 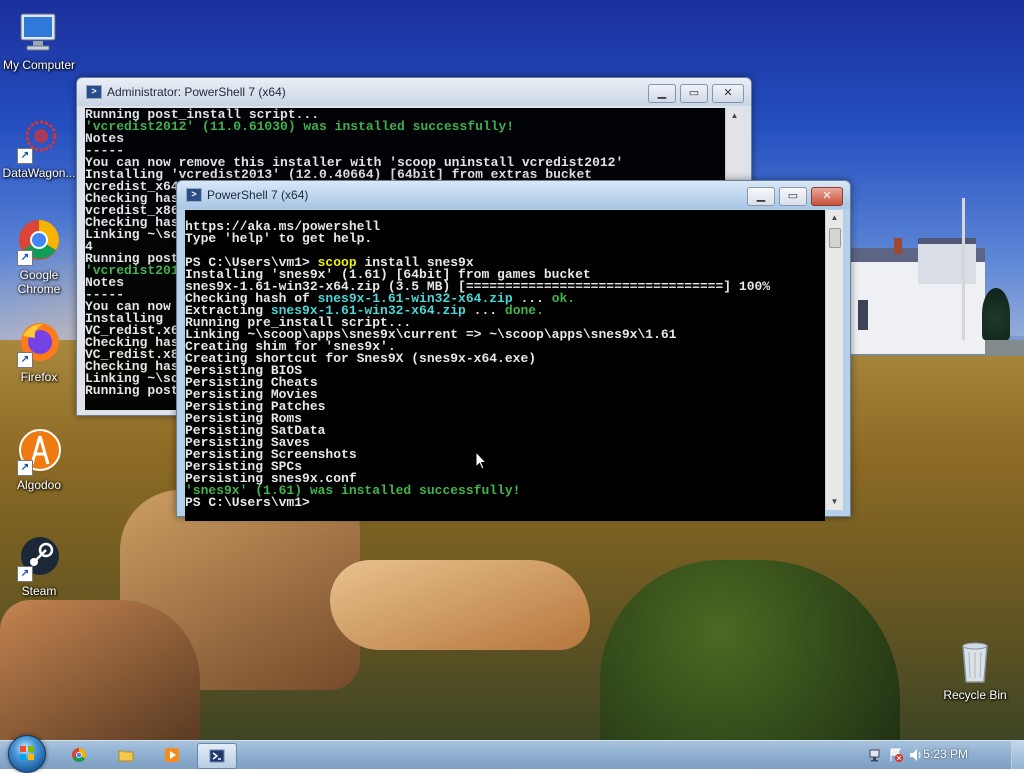 What do you see at coordinates (196, 92) in the screenshot?
I see `window-title: Administrator: PowerShell 7 (x64)` at bounding box center [196, 92].